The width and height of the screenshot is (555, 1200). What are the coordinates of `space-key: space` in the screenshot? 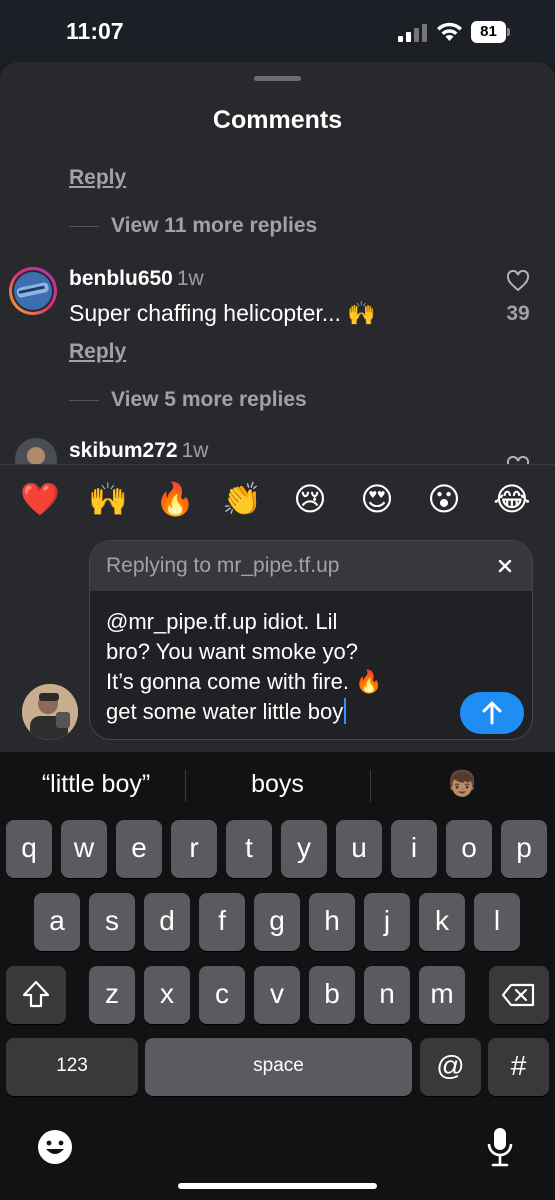 It's located at (278, 1067).